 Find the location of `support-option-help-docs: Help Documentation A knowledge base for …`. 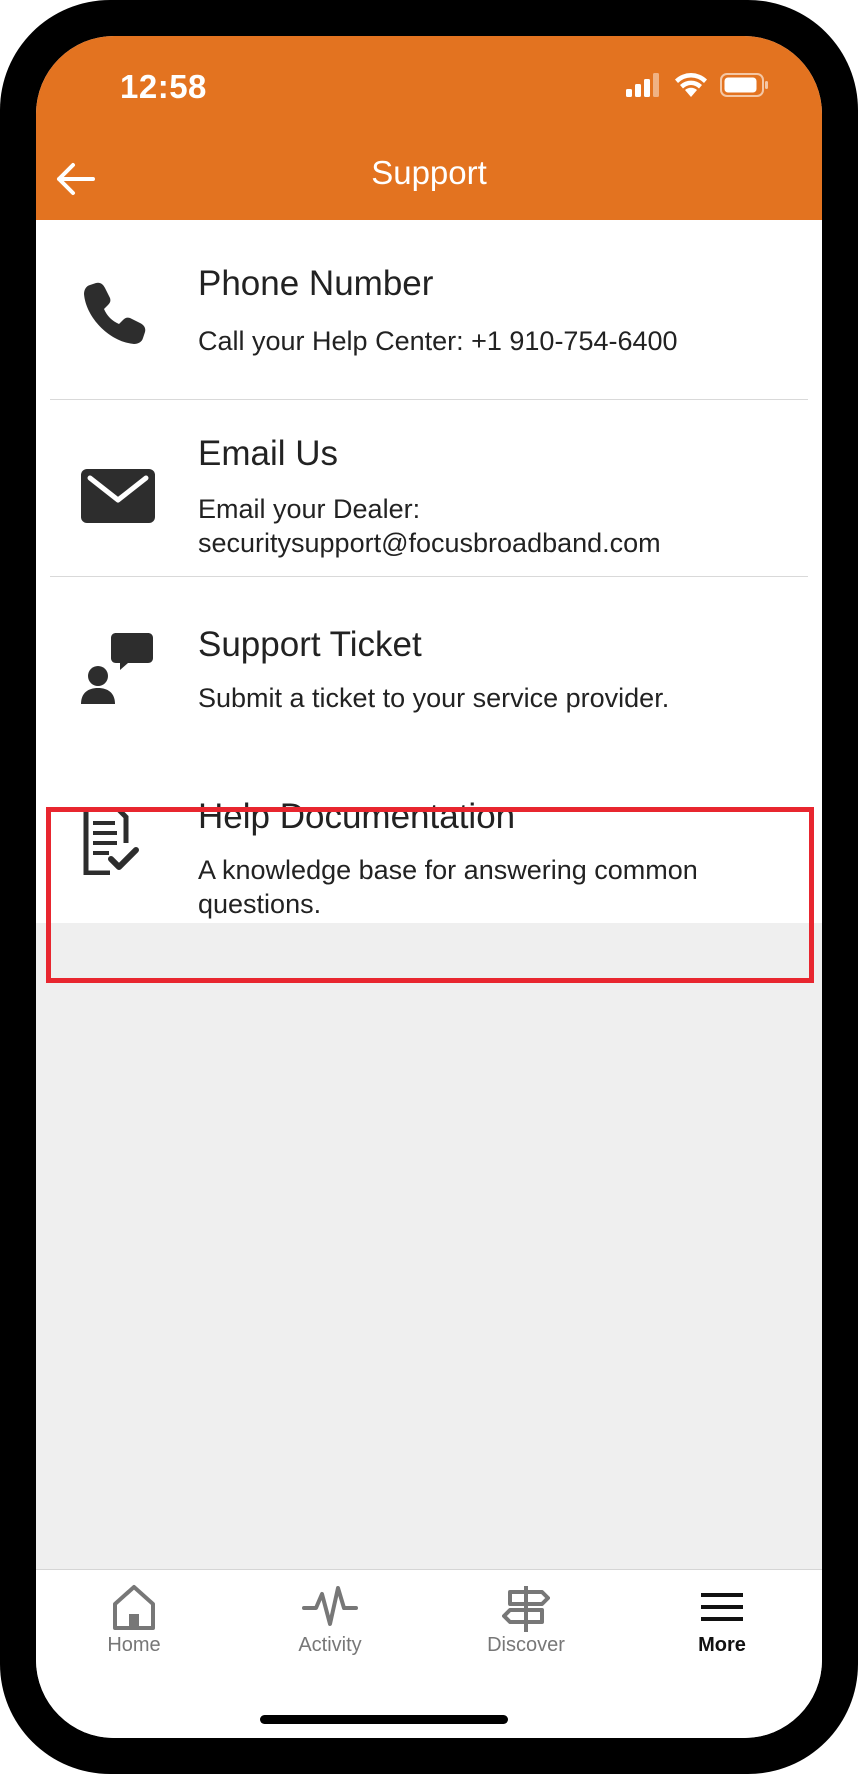

support-option-help-docs: Help Documentation A knowledge base for … is located at coordinates (429, 836).